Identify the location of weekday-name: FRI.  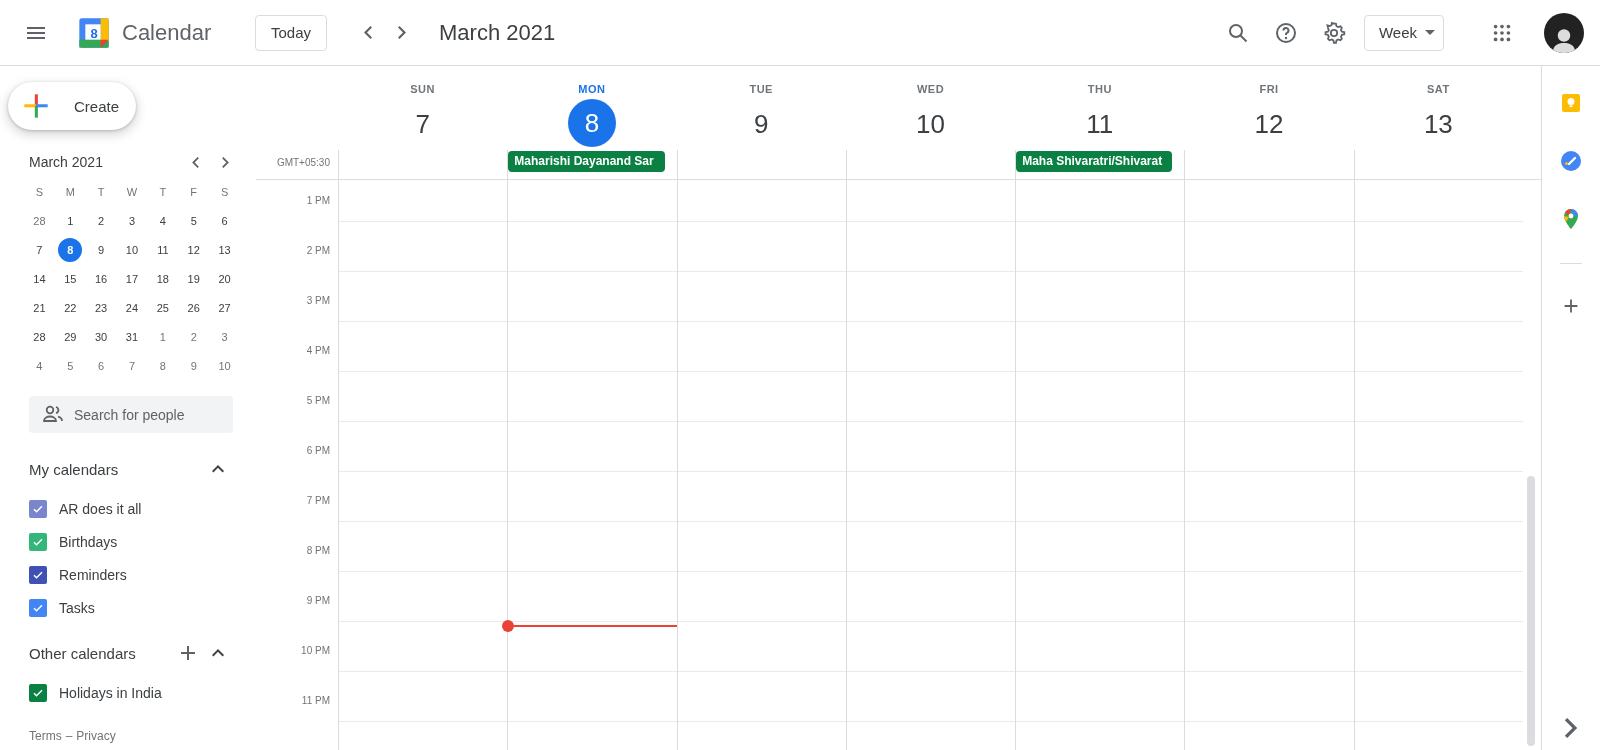
(1269, 90).